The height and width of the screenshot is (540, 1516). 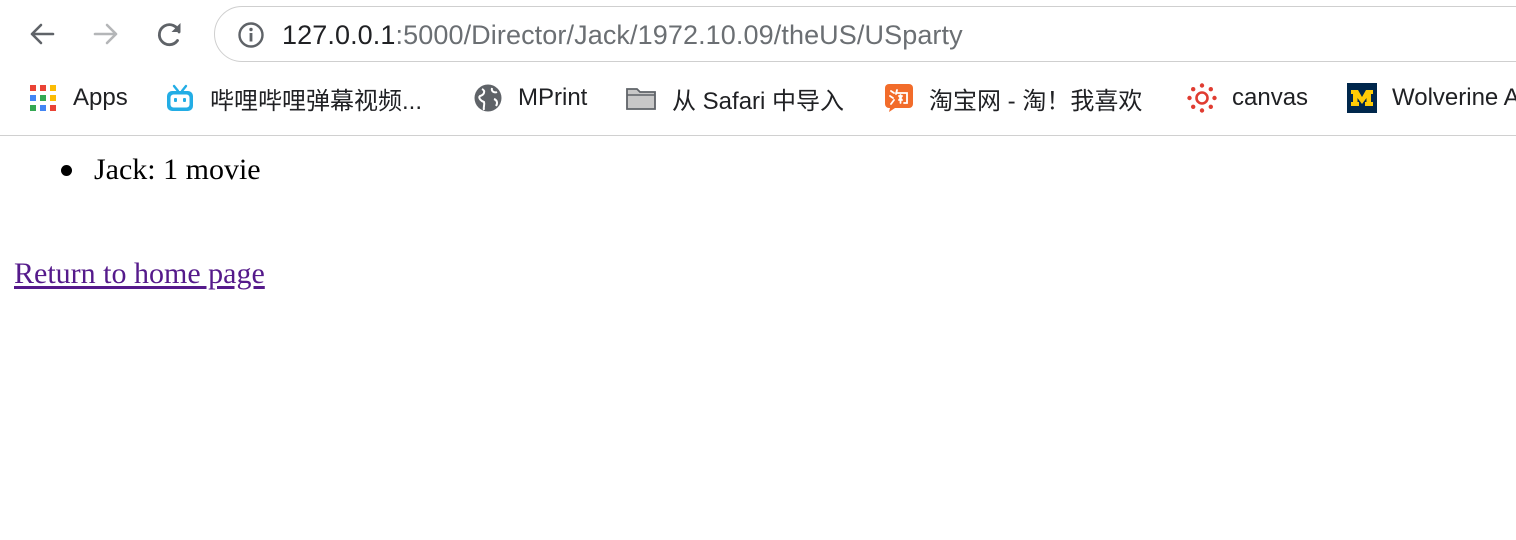 I want to click on list-item: Jack: 1 movie, so click(x=161, y=170).